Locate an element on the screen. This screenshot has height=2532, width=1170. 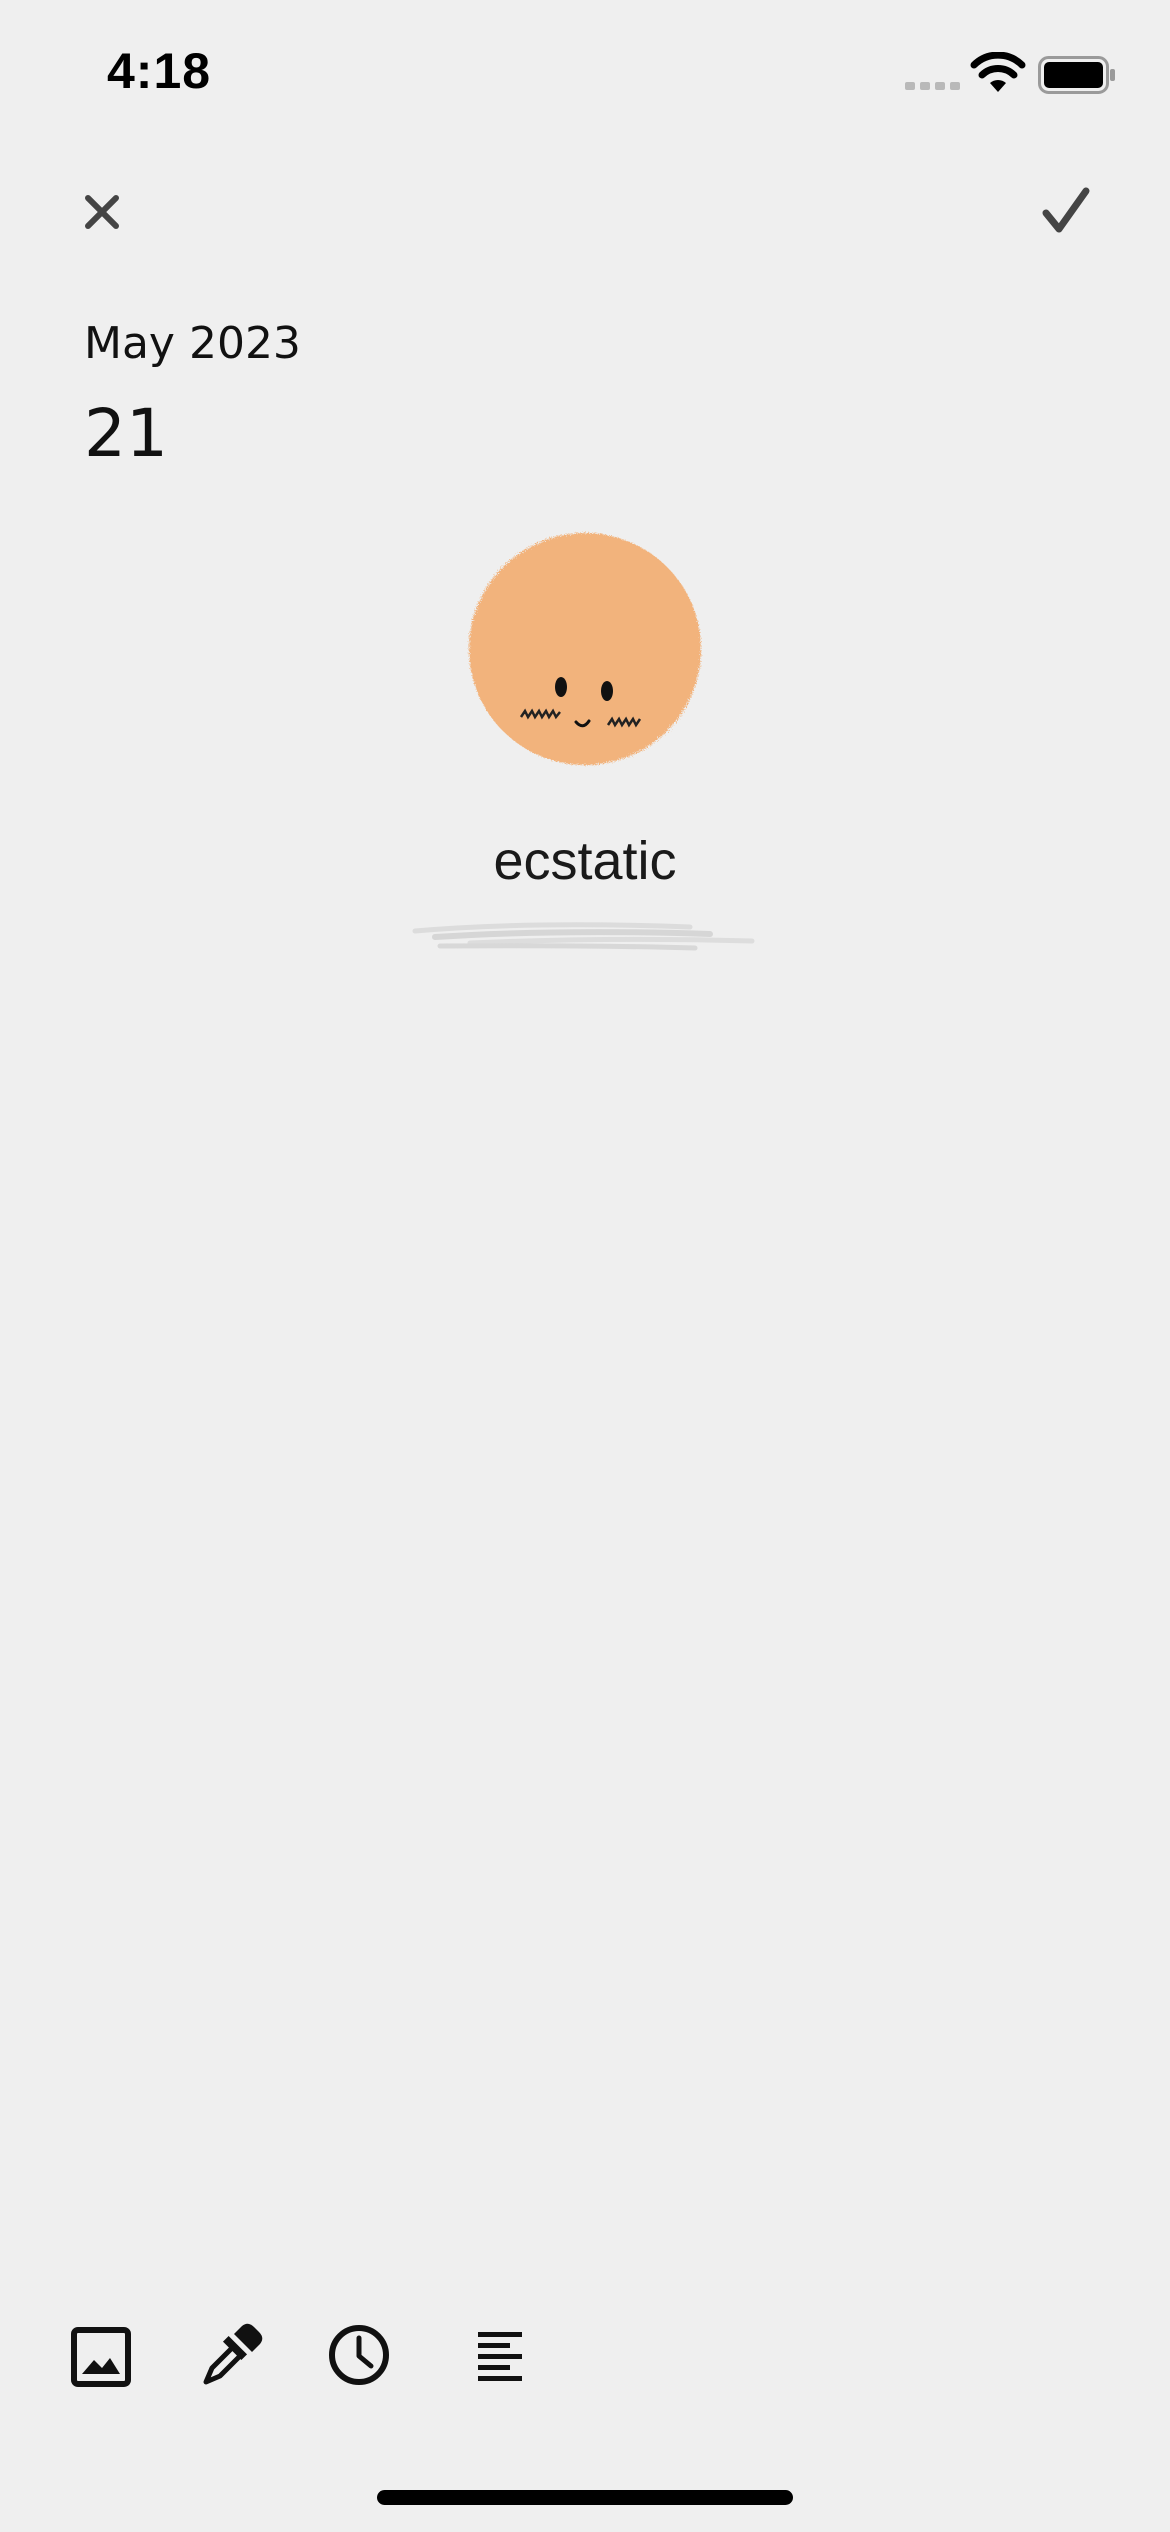
text-align-icon is located at coordinates (500, 2356).